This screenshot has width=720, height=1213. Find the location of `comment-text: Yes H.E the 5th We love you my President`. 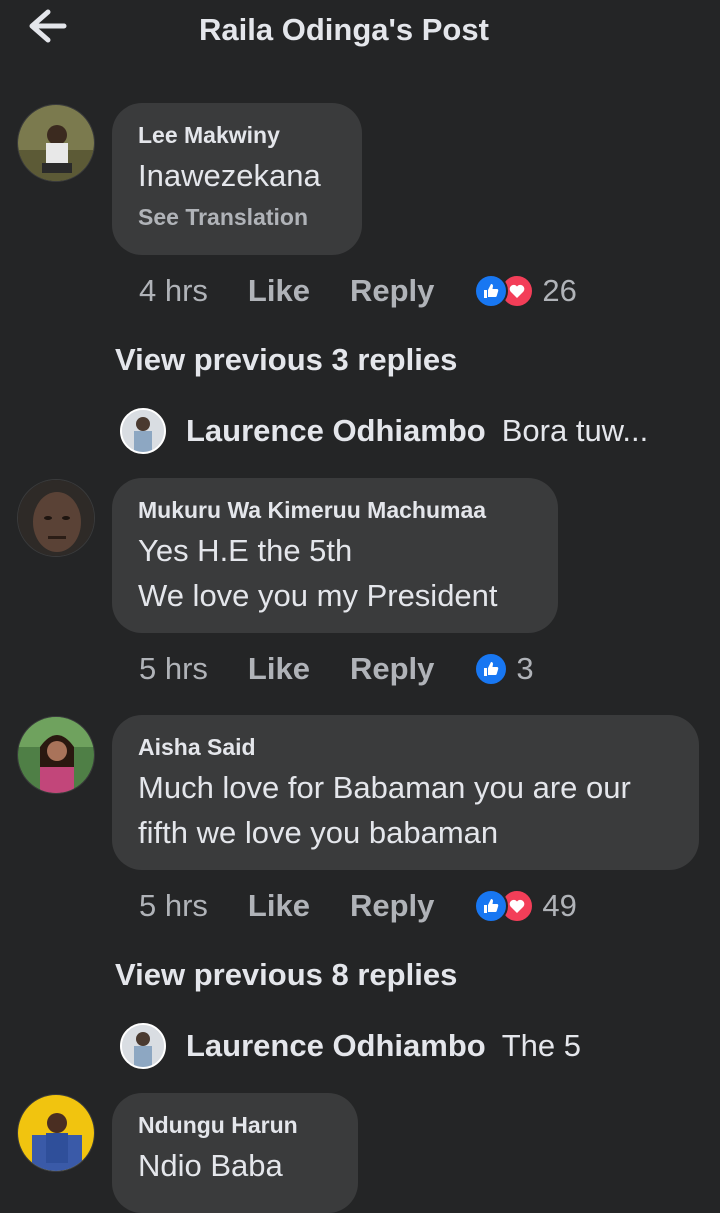

comment-text: Yes H.E the 5th We love you my President is located at coordinates (318, 573).